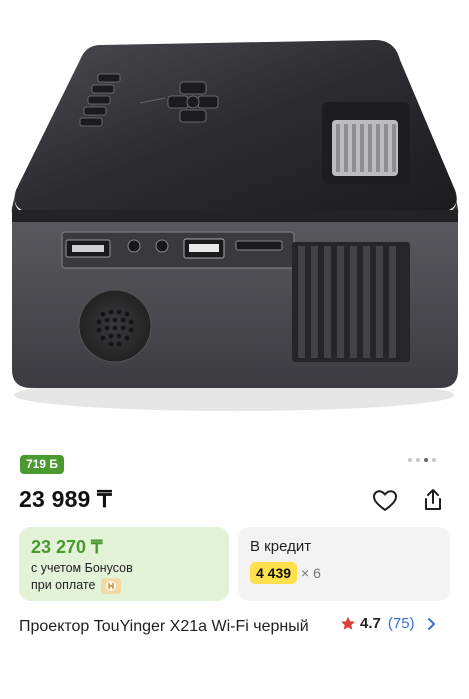  Describe the element at coordinates (426, 460) in the screenshot. I see `pager-dot-active` at that location.